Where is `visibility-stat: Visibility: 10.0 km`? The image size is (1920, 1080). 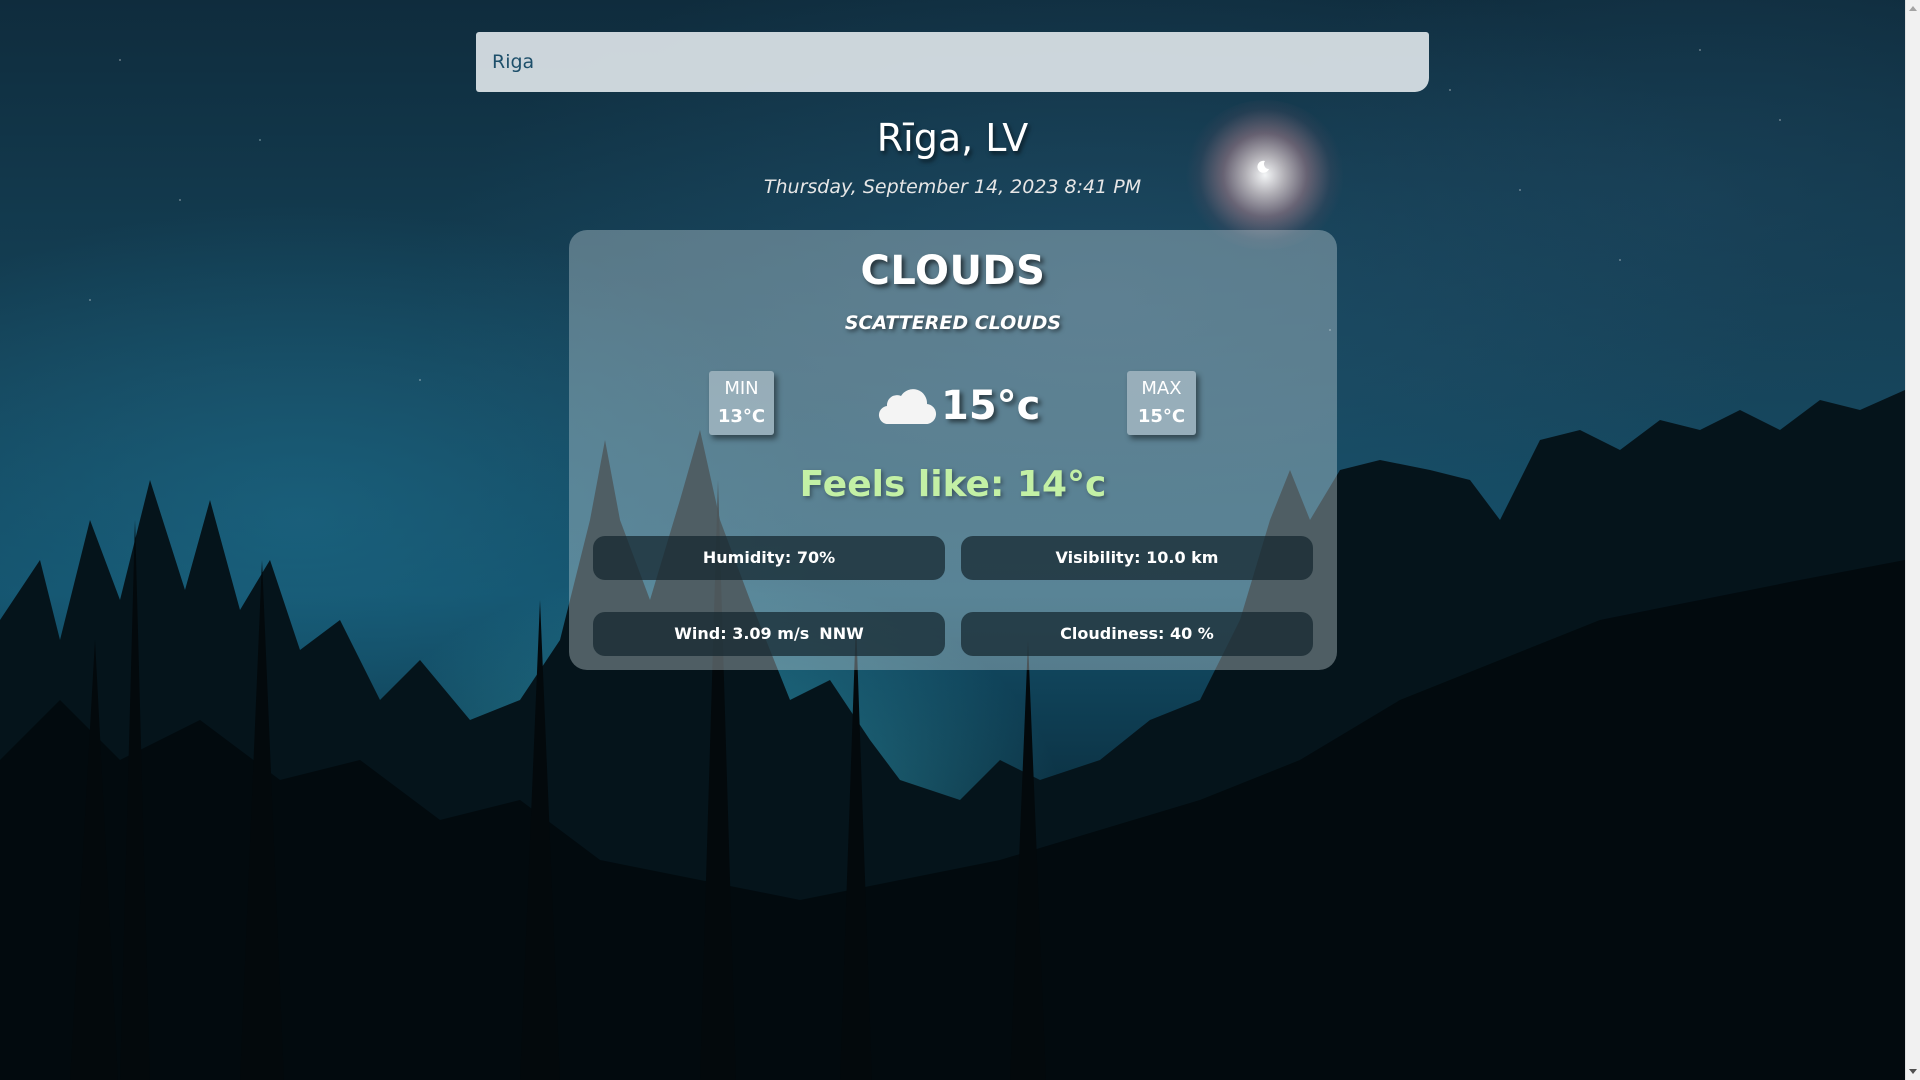 visibility-stat: Visibility: 10.0 km is located at coordinates (1137, 558).